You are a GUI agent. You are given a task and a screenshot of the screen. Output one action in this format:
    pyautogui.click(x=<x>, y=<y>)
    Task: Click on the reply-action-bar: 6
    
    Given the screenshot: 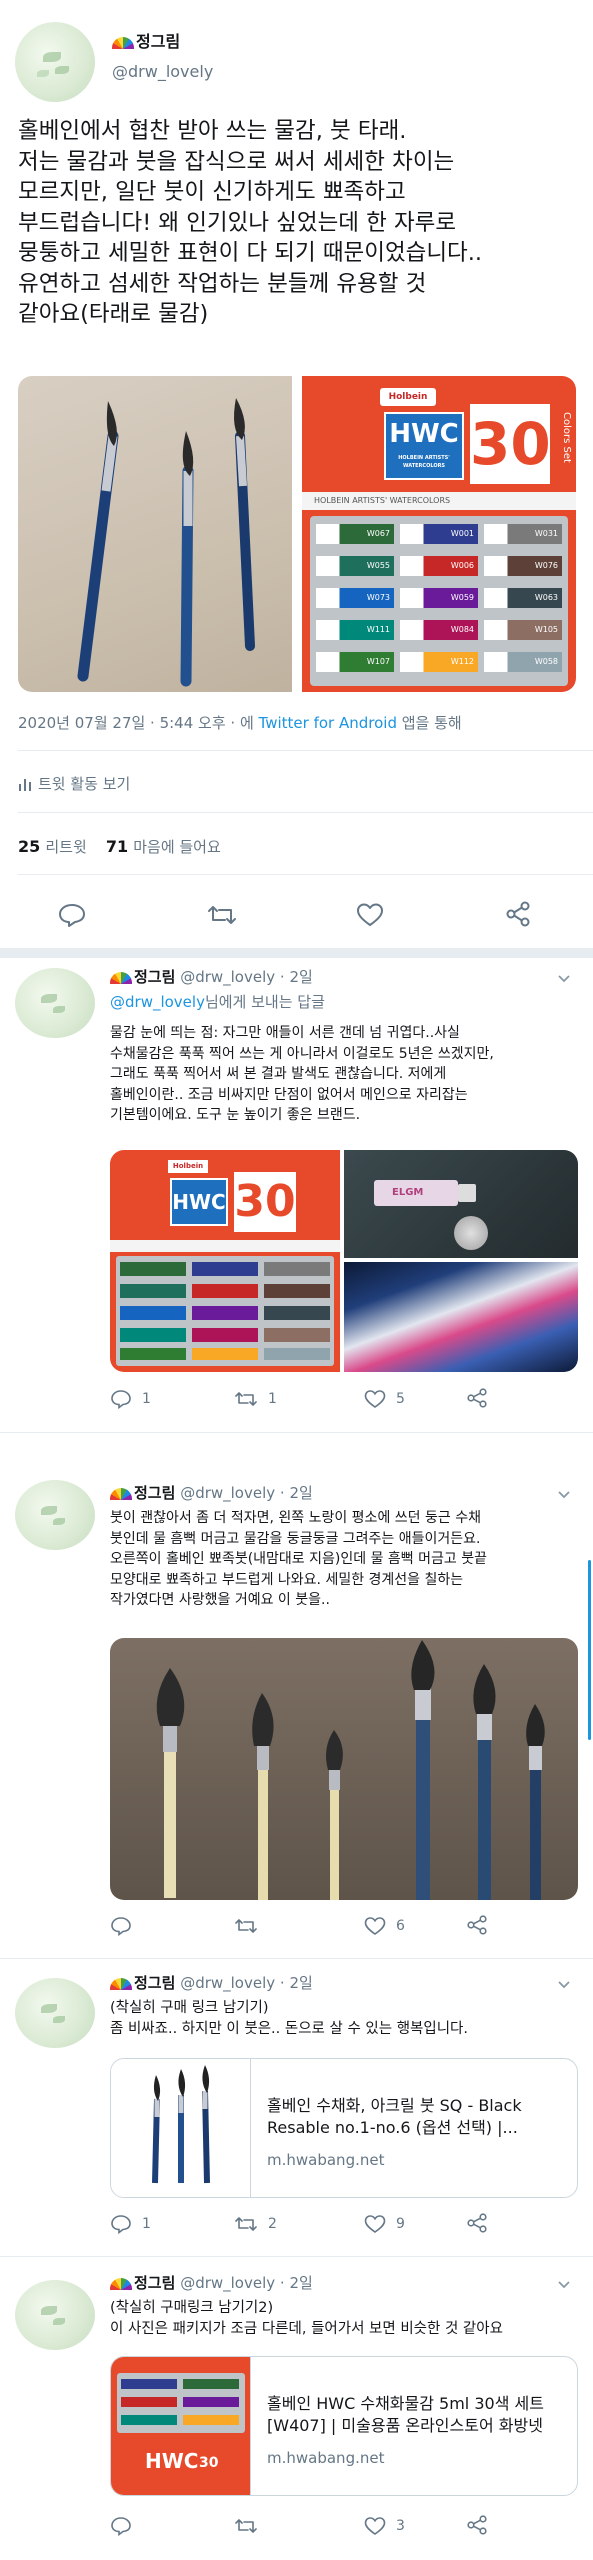 What is the action you would take?
    pyautogui.click(x=349, y=1927)
    